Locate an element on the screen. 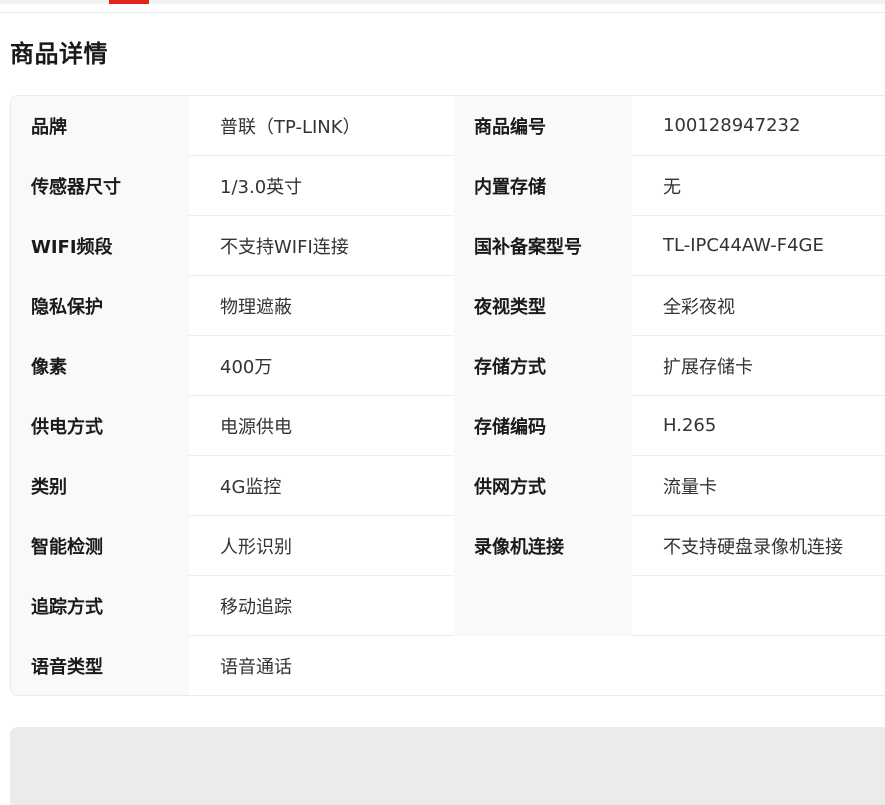 The image size is (885, 805). spec-label: 夜视类型 is located at coordinates (543, 306).